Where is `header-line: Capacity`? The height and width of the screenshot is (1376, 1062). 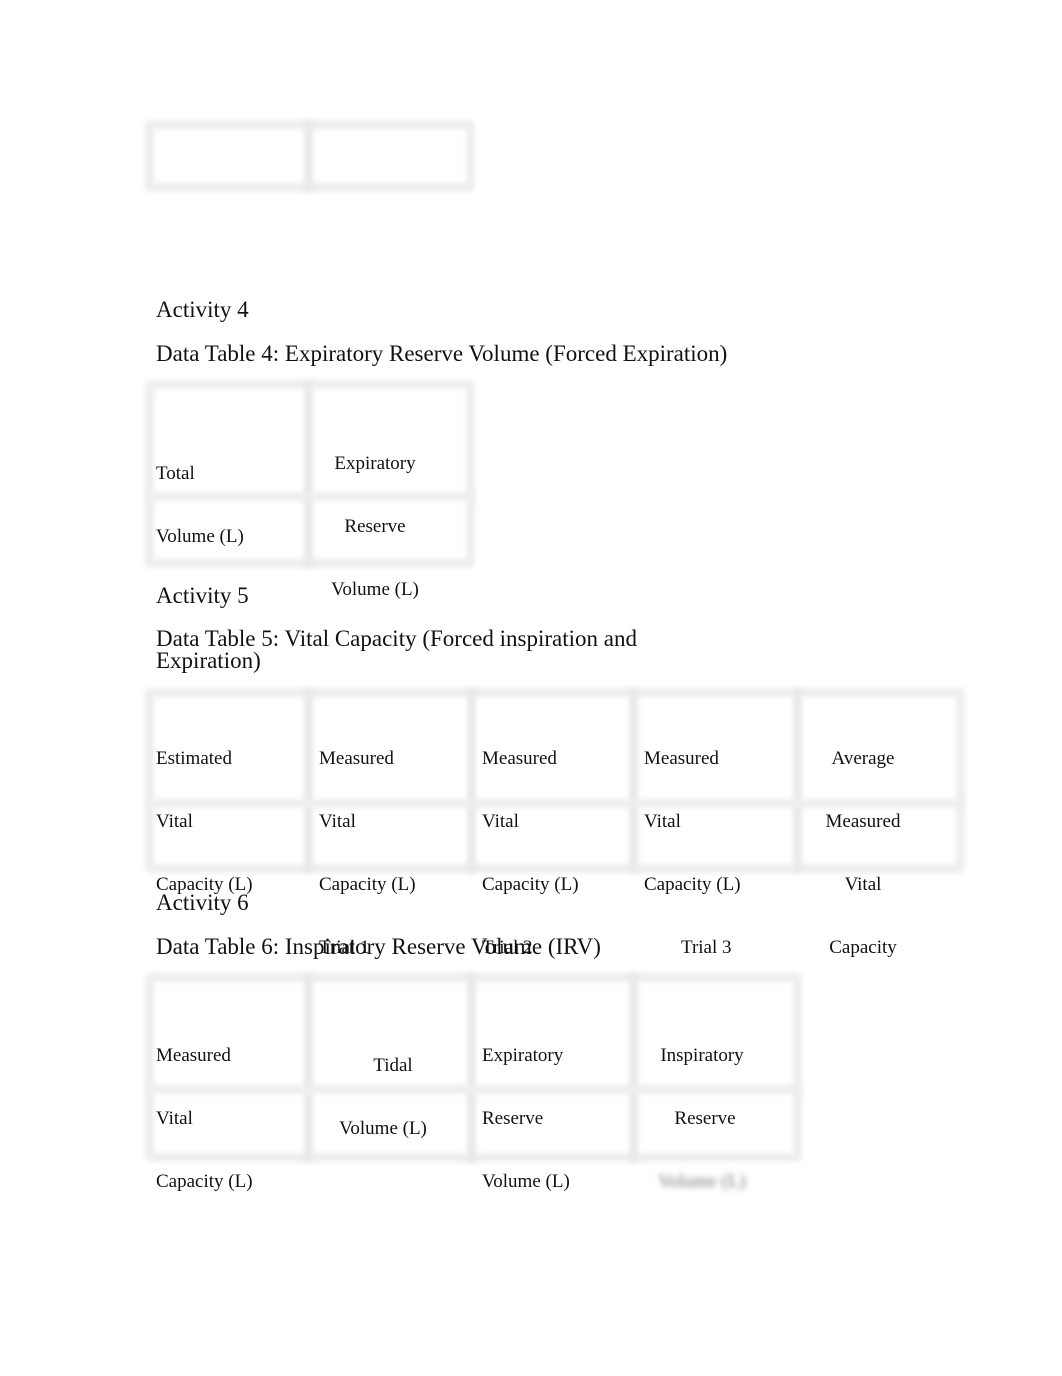
header-line: Capacity is located at coordinates (863, 947).